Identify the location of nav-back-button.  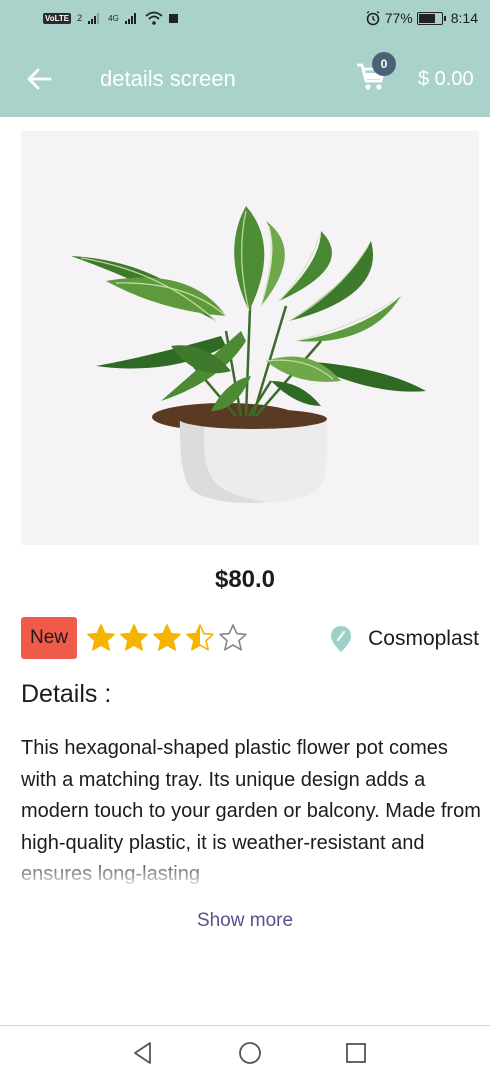
(143, 1053).